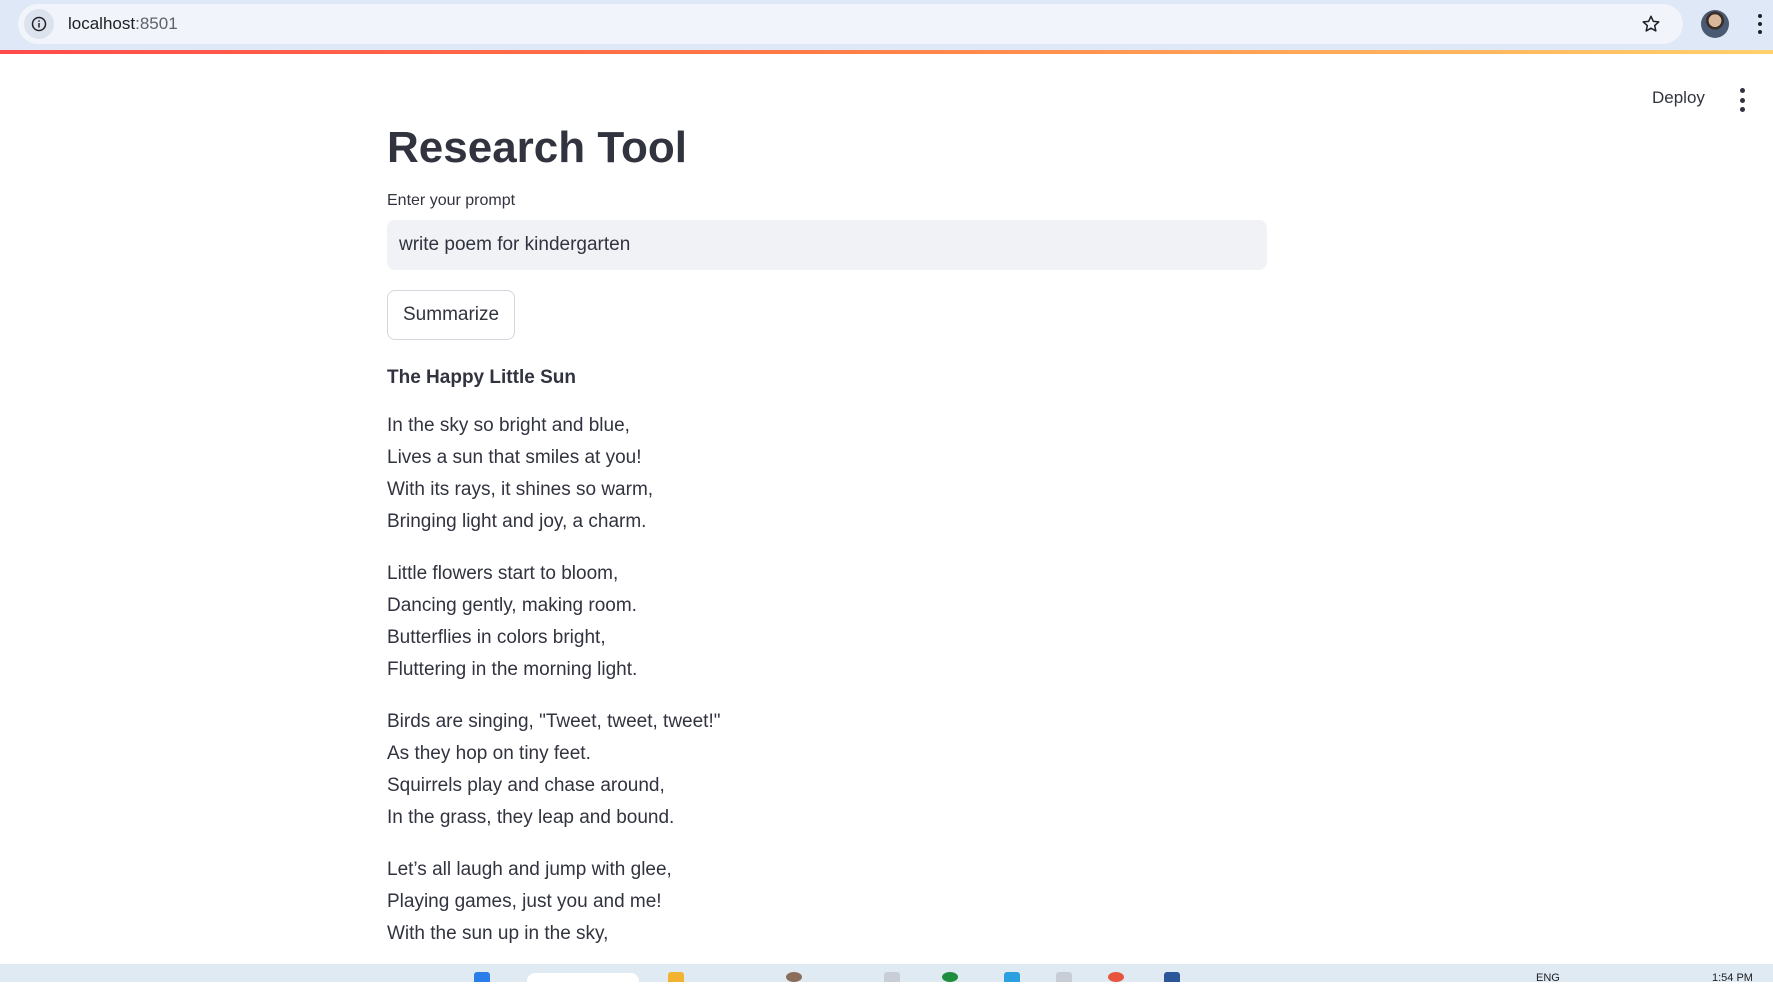 The width and height of the screenshot is (1773, 984). What do you see at coordinates (520, 489) in the screenshot?
I see `poem-line: With its rays, it shines so warm,` at bounding box center [520, 489].